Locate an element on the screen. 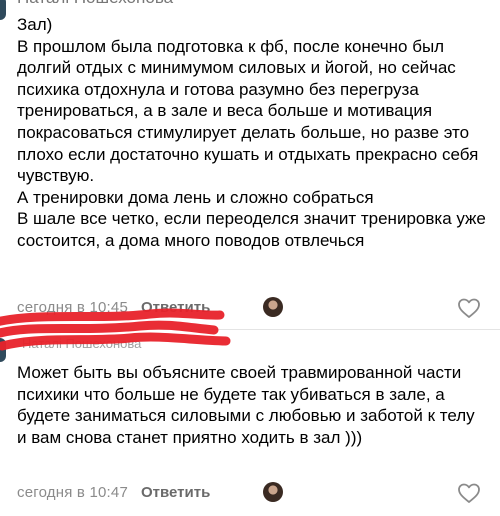  reply-button: Ответить is located at coordinates (175, 492).